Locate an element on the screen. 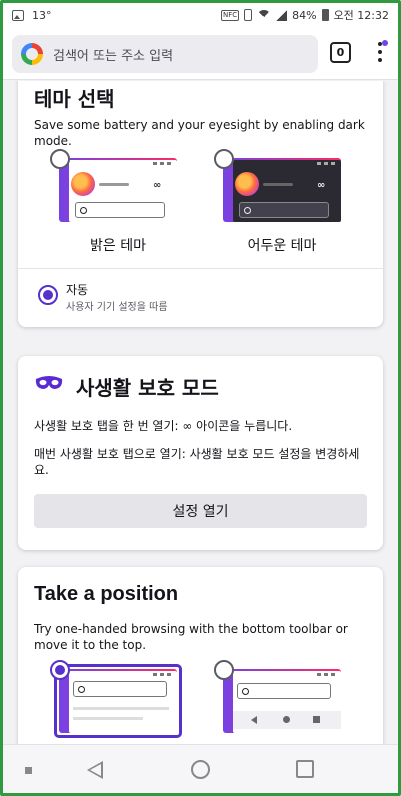 Image resolution: width=401 pixels, height=796 pixels. theme-card-title: 테마 선택 is located at coordinates (74, 99).